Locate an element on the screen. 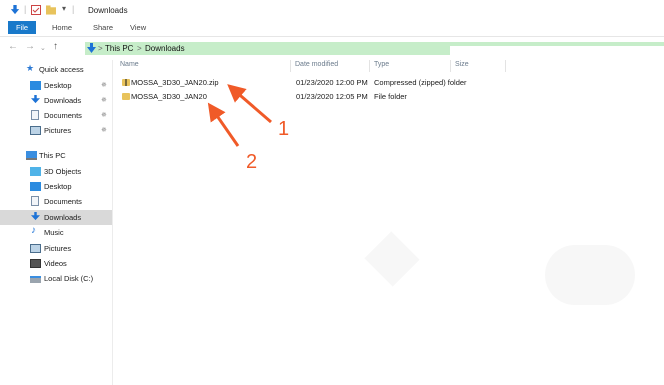 This screenshot has width=664, height=385. annotation-label-2: 2 is located at coordinates (252, 162).